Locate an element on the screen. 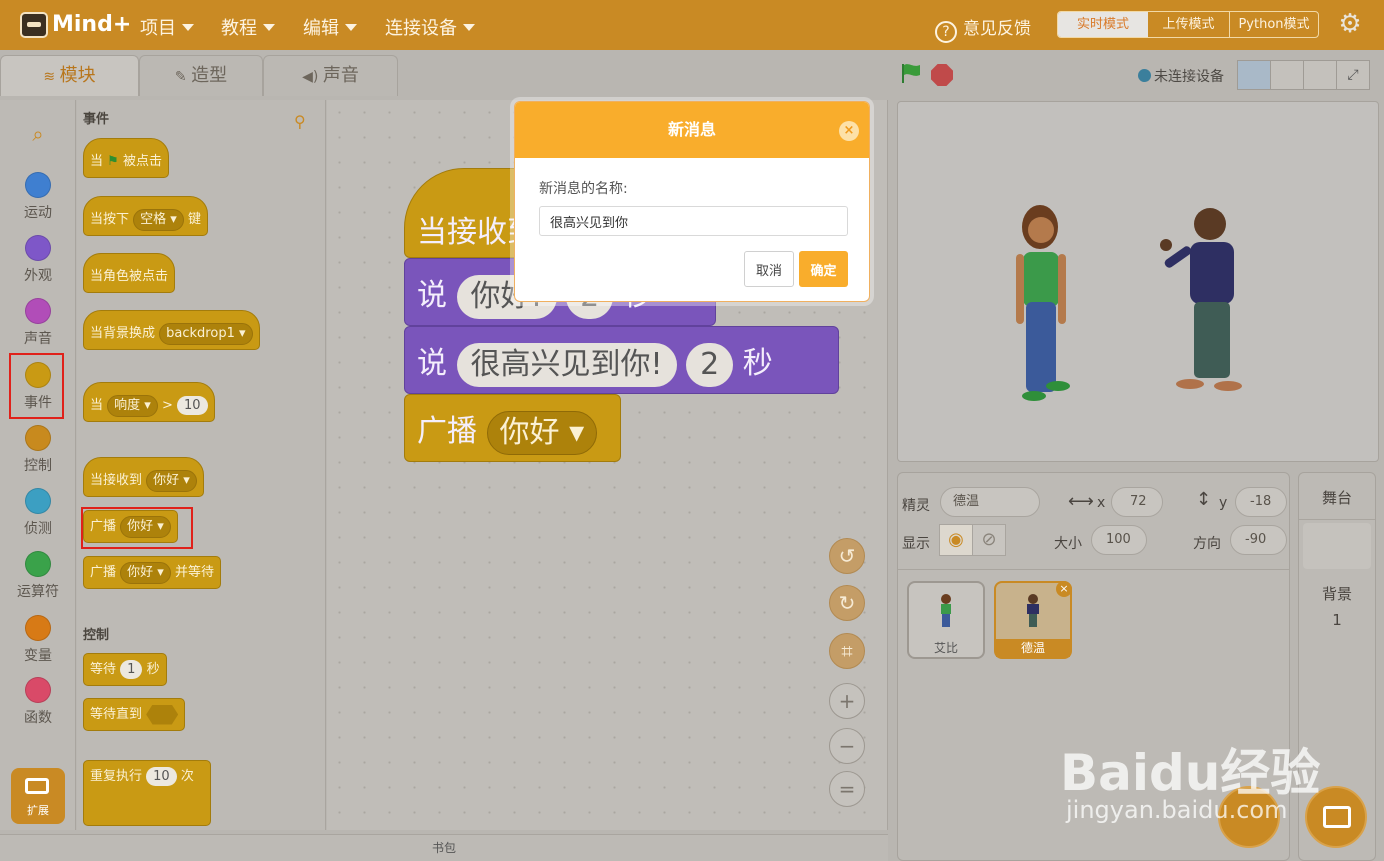 Image resolution: width=1384 pixels, height=861 pixels. backpack-bar: 书包 is located at coordinates (444, 847).